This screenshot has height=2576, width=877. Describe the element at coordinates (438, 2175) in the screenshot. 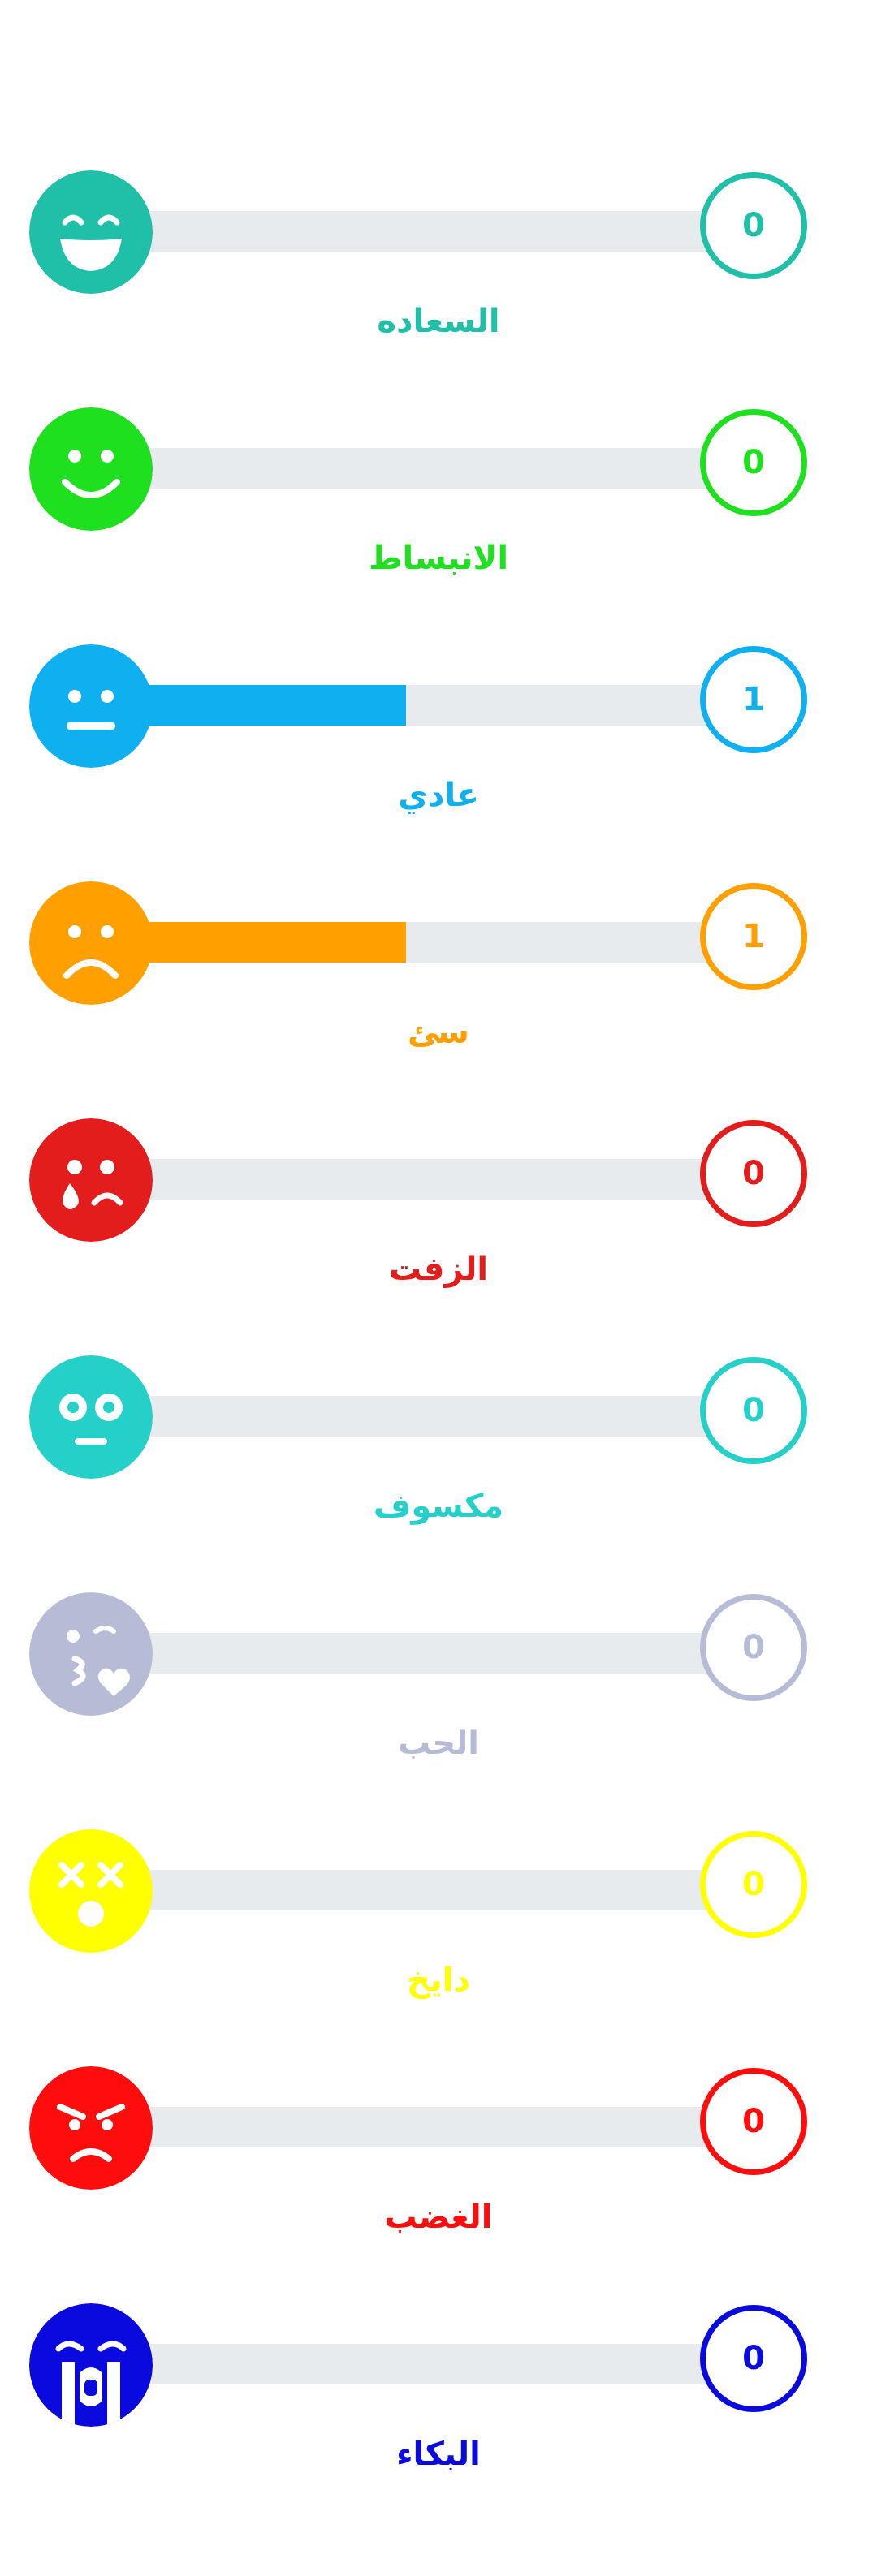

I see `reaction-row-anger: 0 الغضب` at that location.